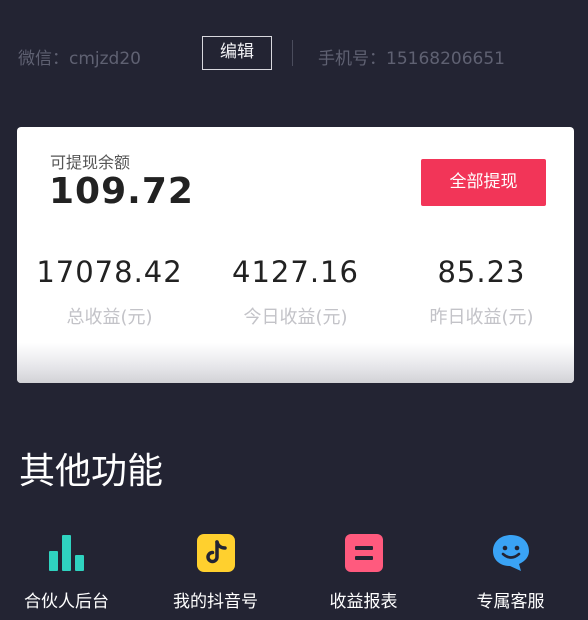  Describe the element at coordinates (67, 553) in the screenshot. I see `bar-chart-icon` at that location.